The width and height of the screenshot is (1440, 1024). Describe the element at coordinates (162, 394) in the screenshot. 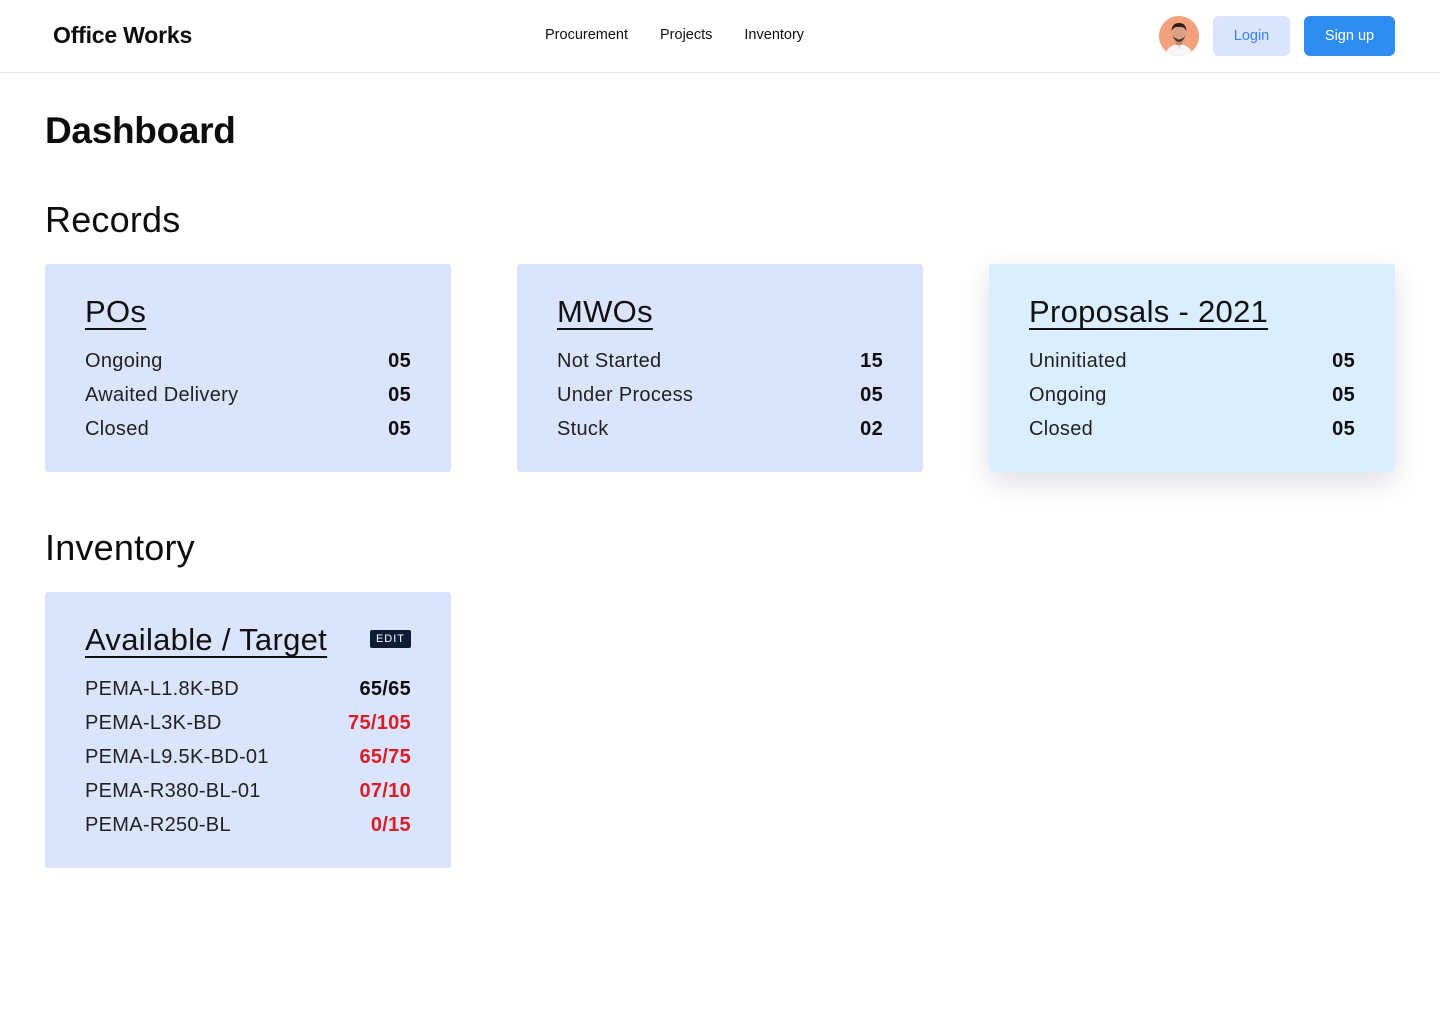

I see `record-row-label: Awaited Delivery` at that location.